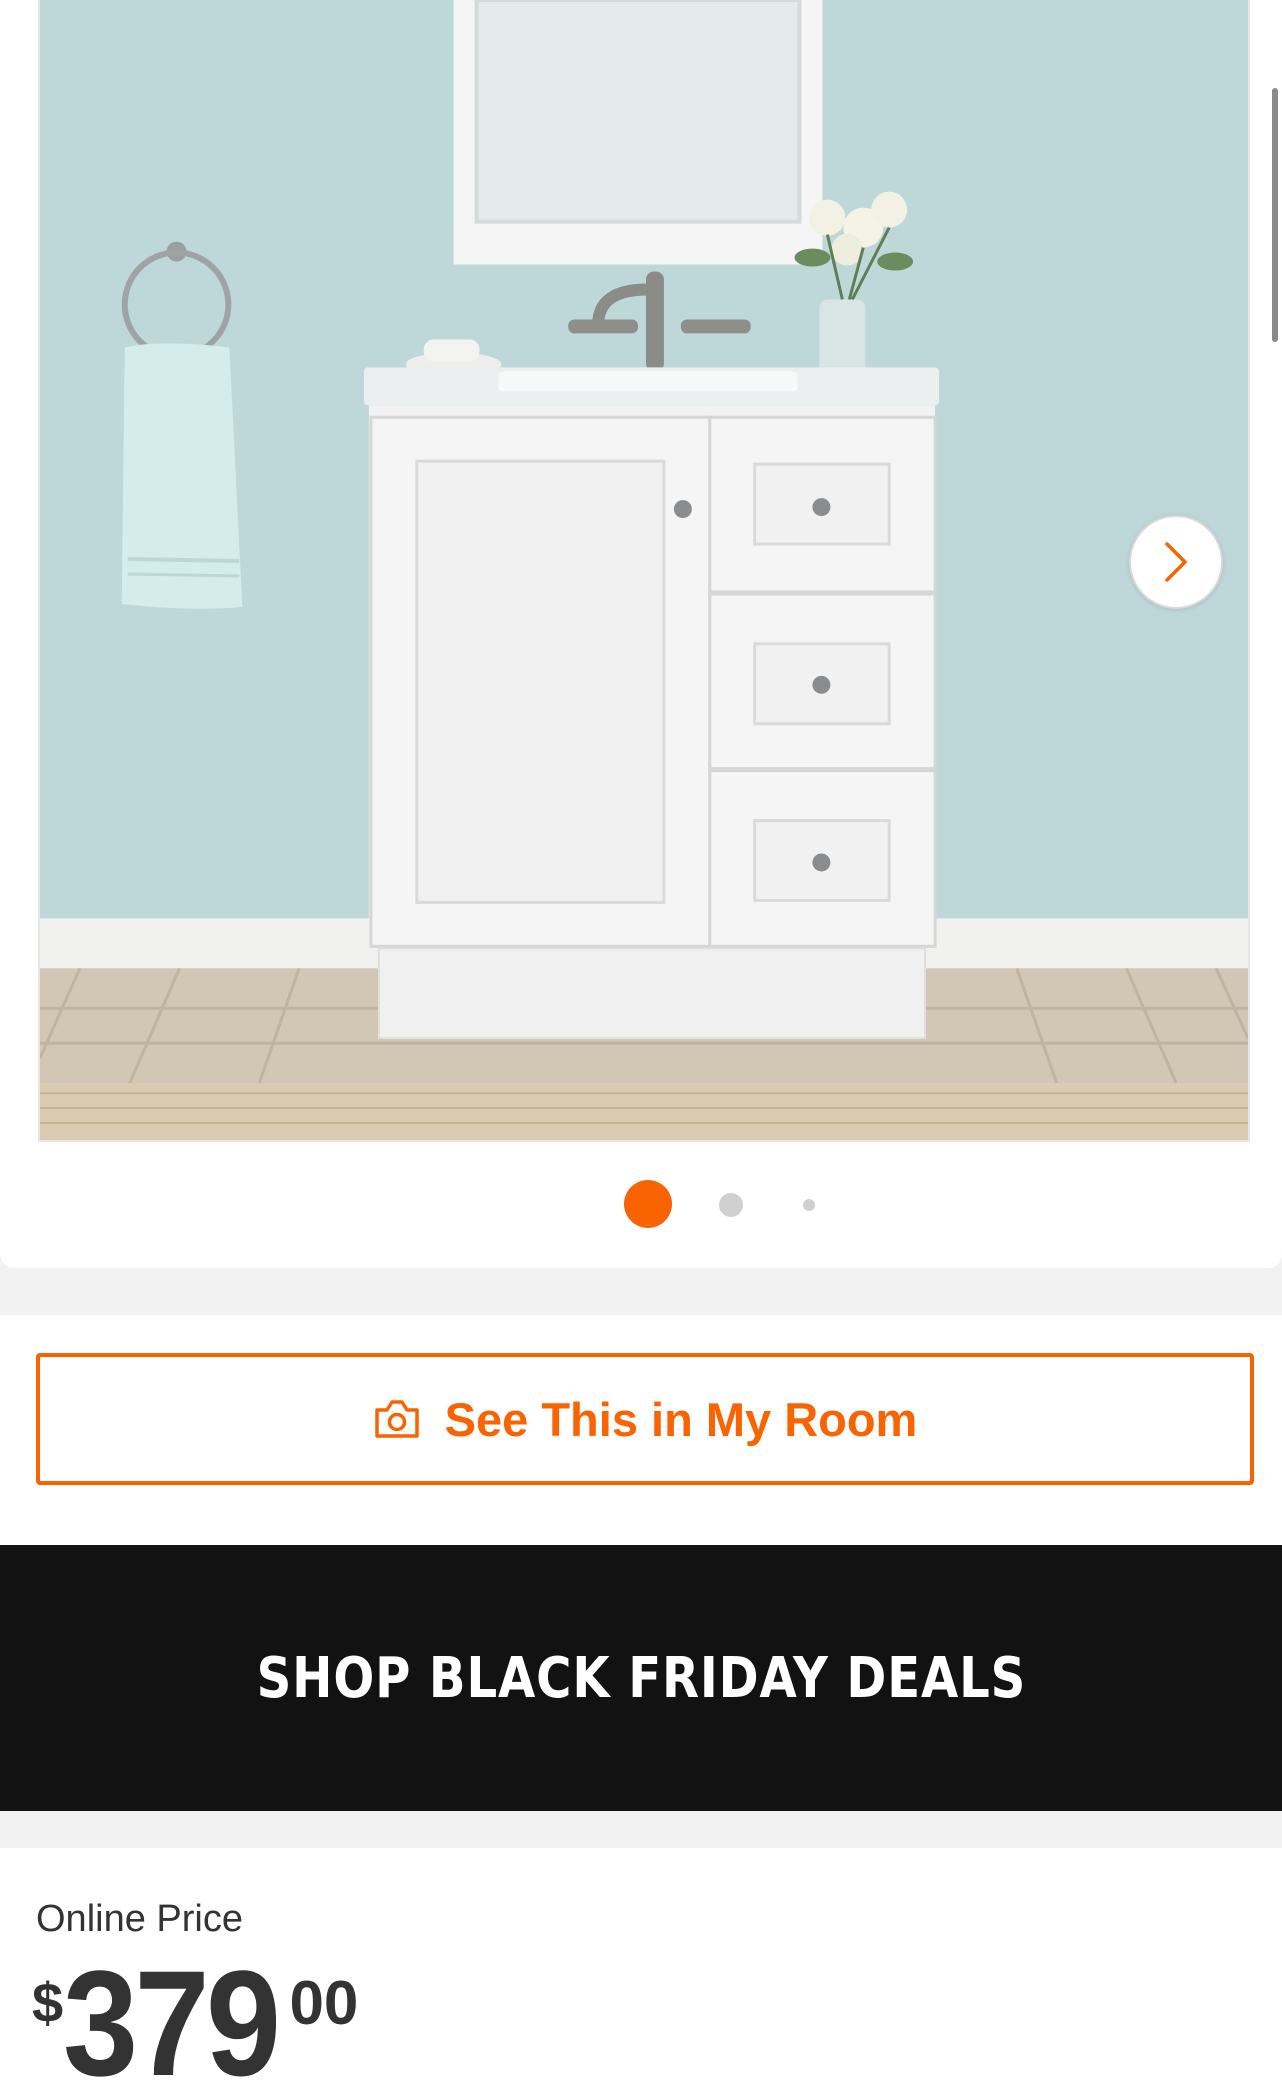 This screenshot has height=2098, width=1282. Describe the element at coordinates (396, 1419) in the screenshot. I see `camera-icon` at that location.